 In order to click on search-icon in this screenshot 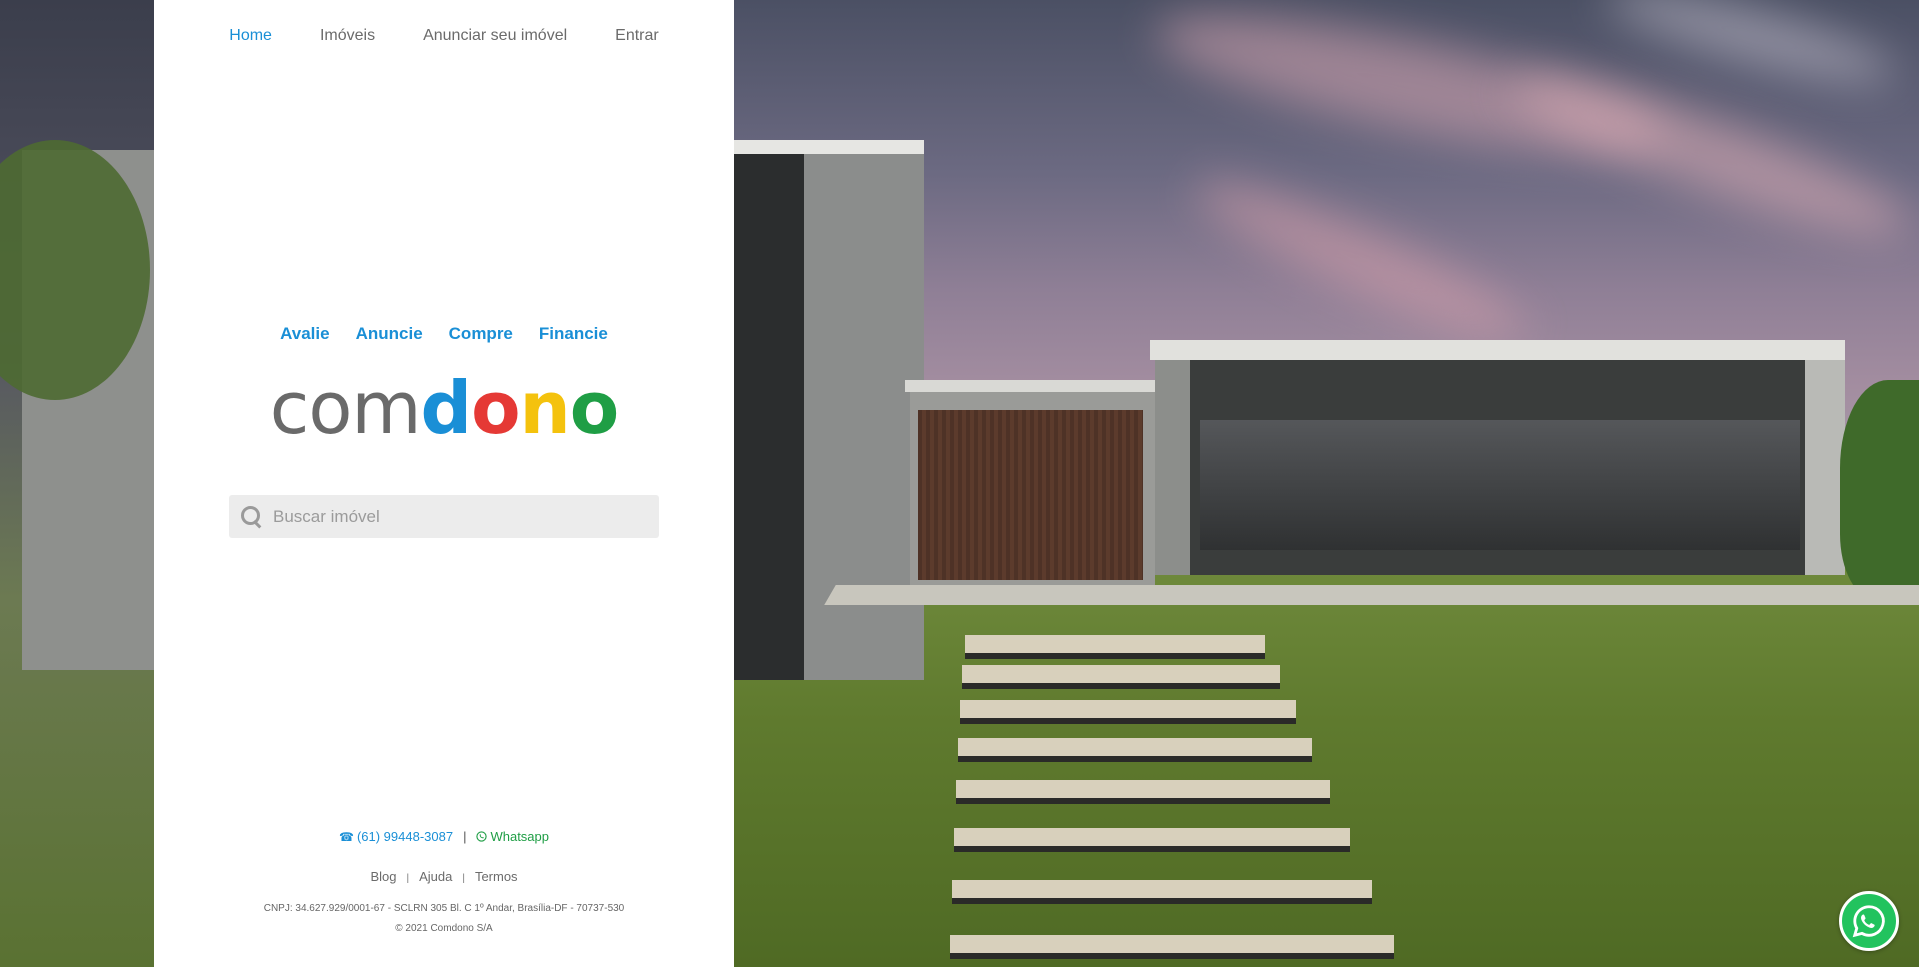, I will do `click(252, 516)`.